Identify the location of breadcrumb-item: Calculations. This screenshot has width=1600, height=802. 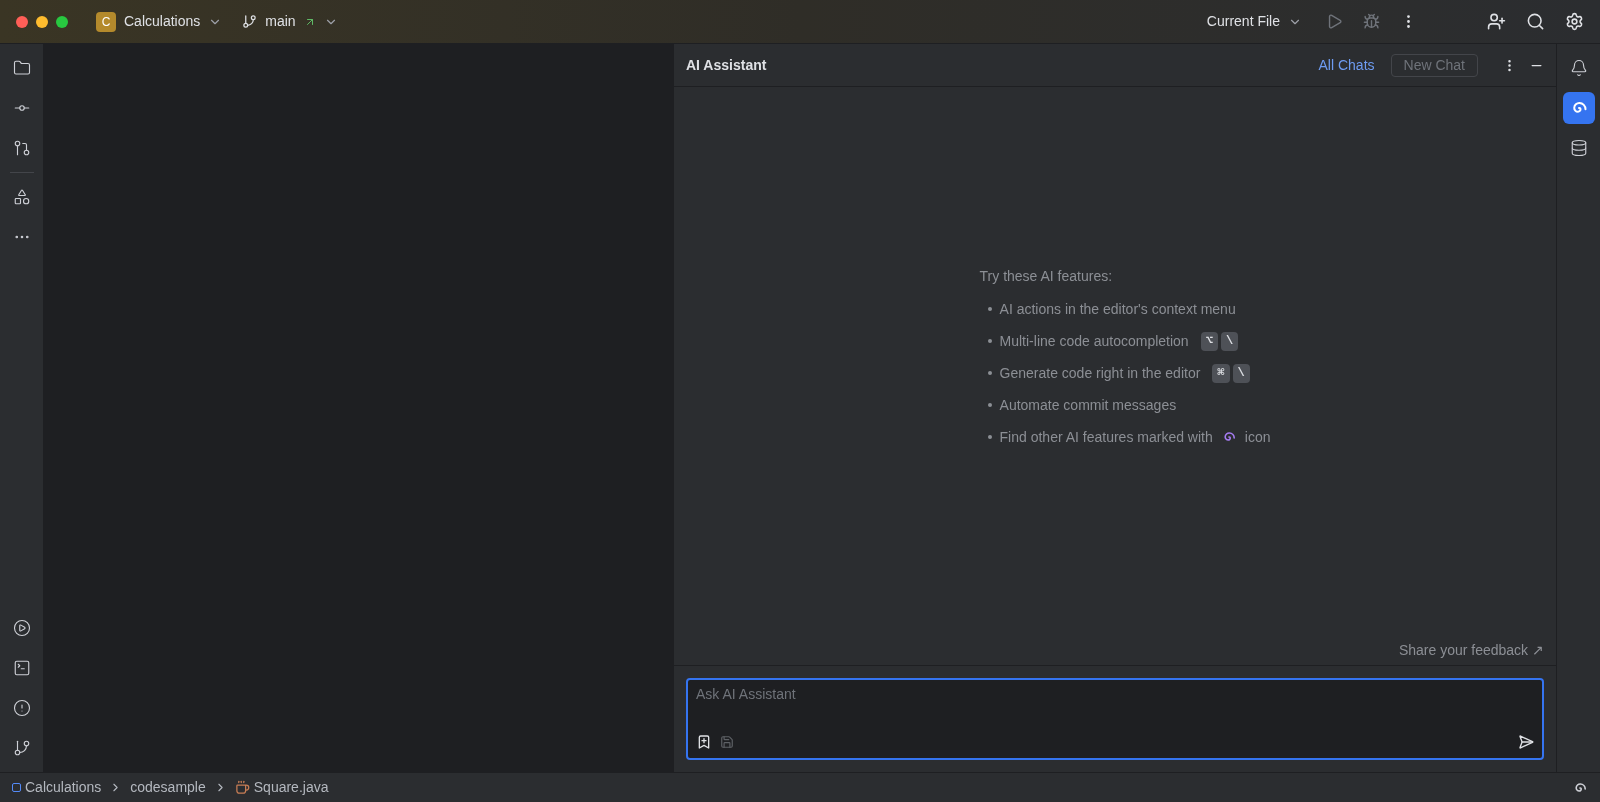
(57, 787).